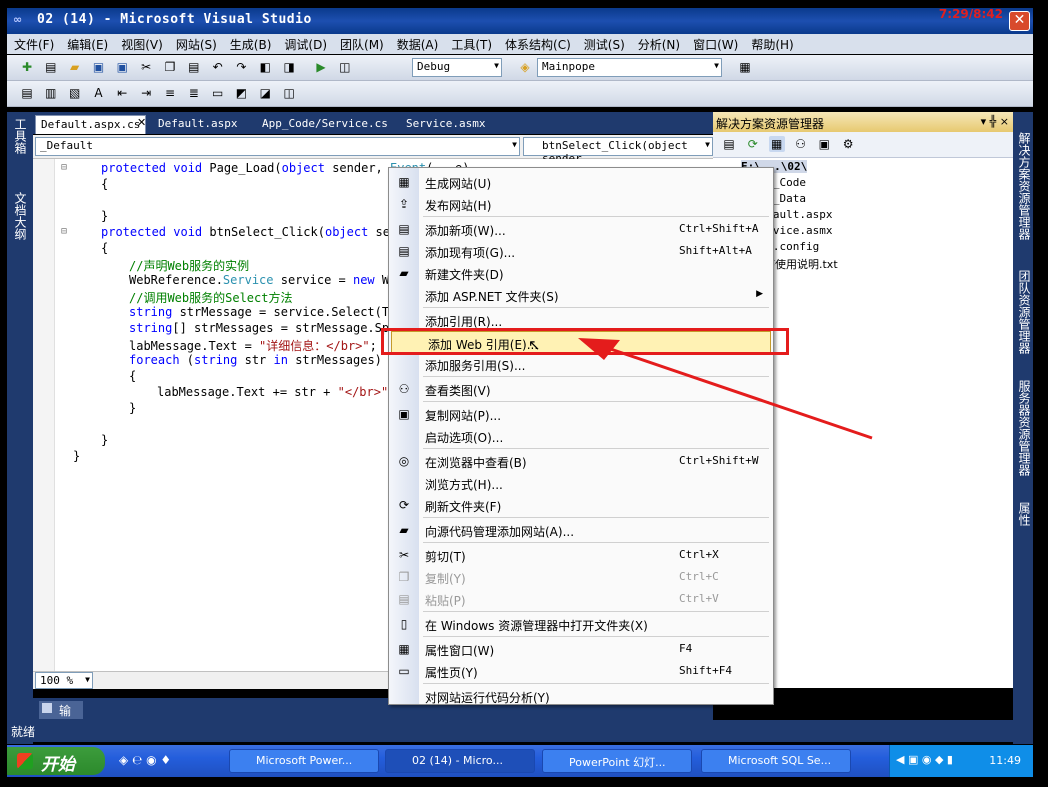 This screenshot has height=787, width=1048. I want to click on context-menu-item: ▤ 添加现有项(G)... Shift+Alt+A, so click(581, 251).